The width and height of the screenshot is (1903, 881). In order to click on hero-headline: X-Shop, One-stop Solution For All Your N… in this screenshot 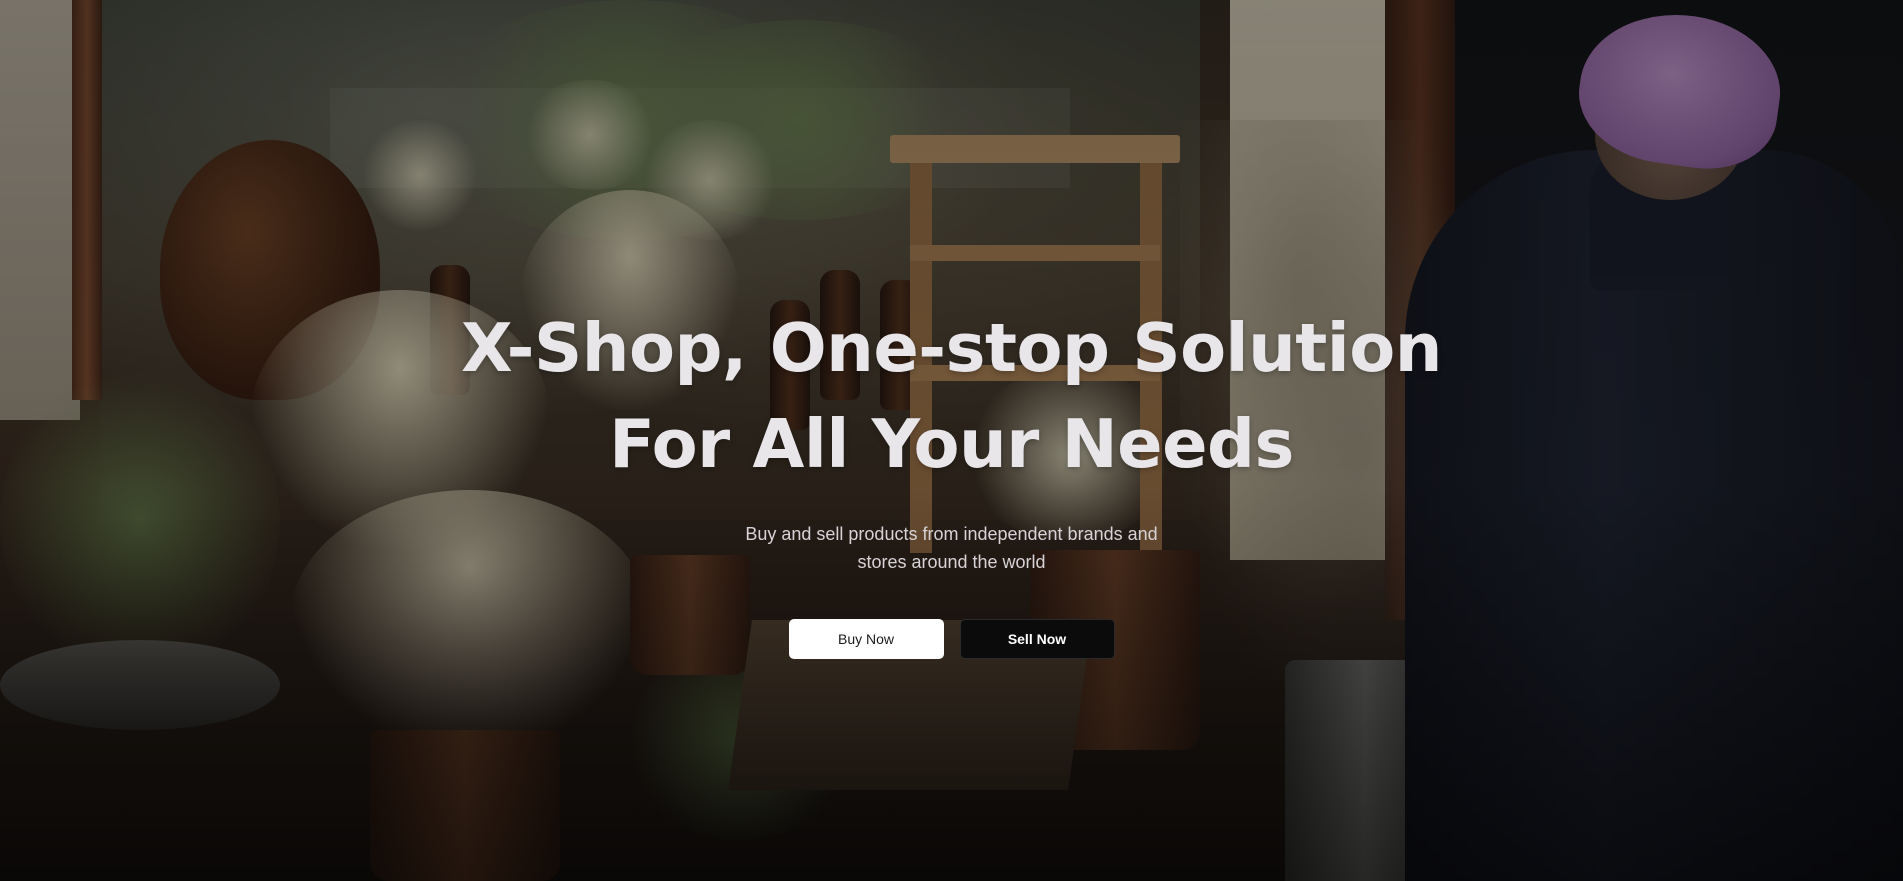, I will do `click(951, 396)`.